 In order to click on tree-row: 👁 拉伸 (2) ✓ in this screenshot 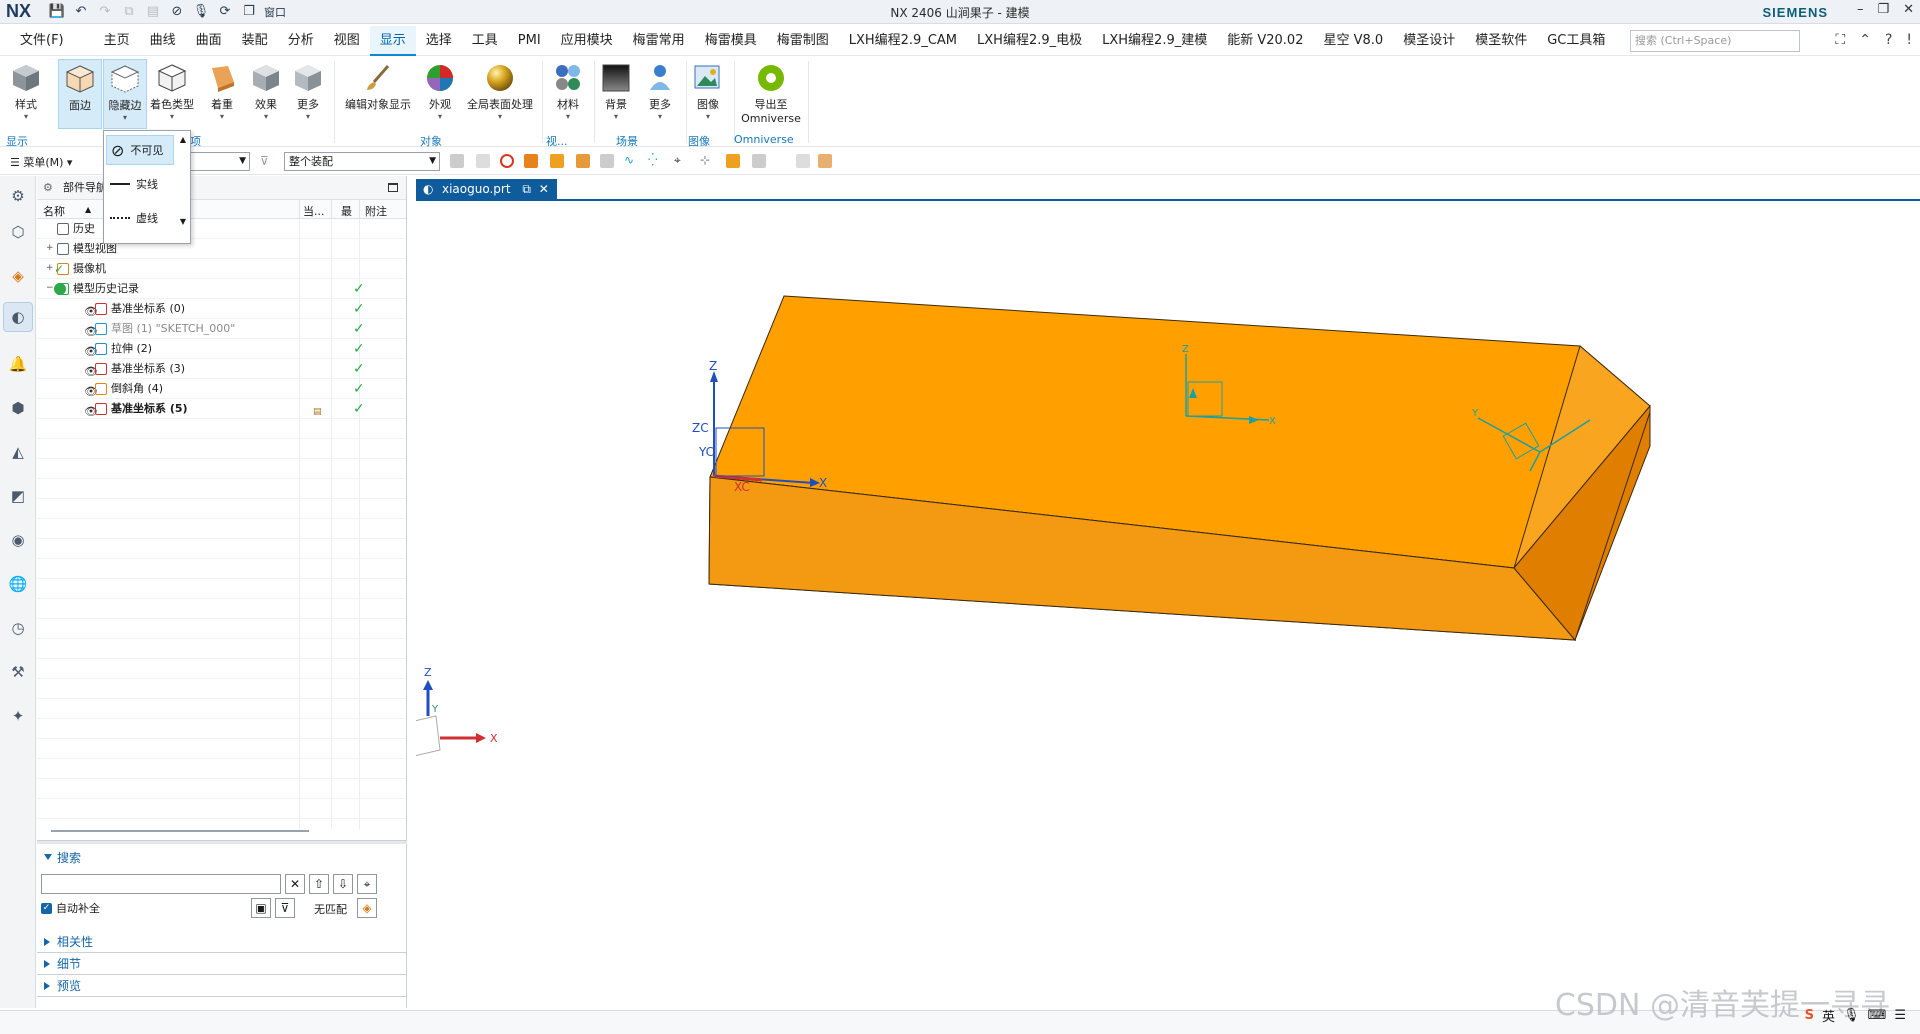, I will do `click(221, 349)`.